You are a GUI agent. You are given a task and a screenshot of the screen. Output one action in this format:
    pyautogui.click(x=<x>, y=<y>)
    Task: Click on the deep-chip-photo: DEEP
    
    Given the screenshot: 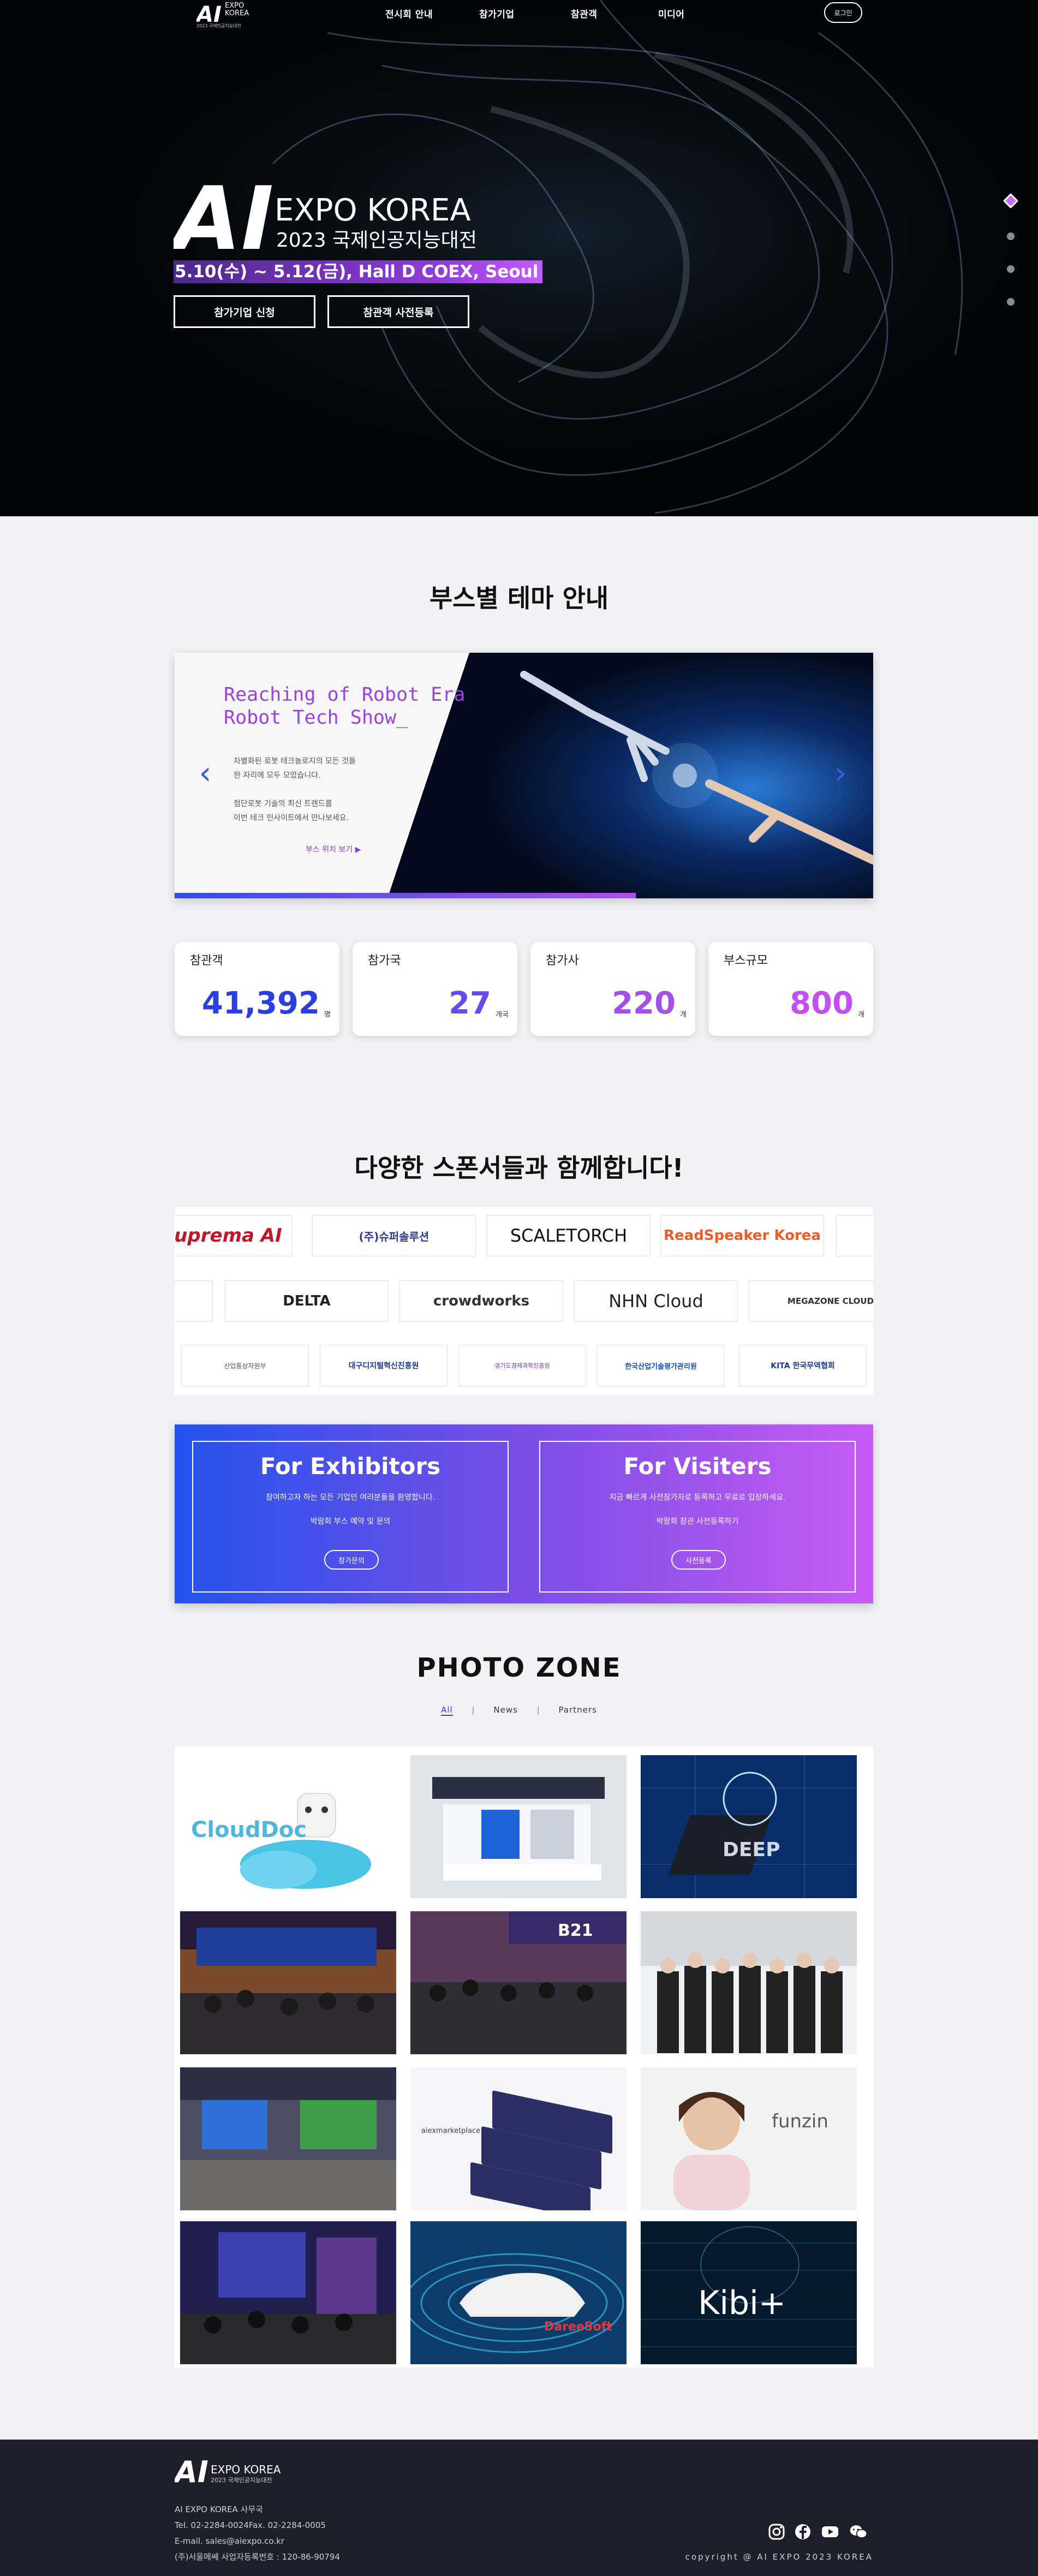 What is the action you would take?
    pyautogui.click(x=749, y=1826)
    